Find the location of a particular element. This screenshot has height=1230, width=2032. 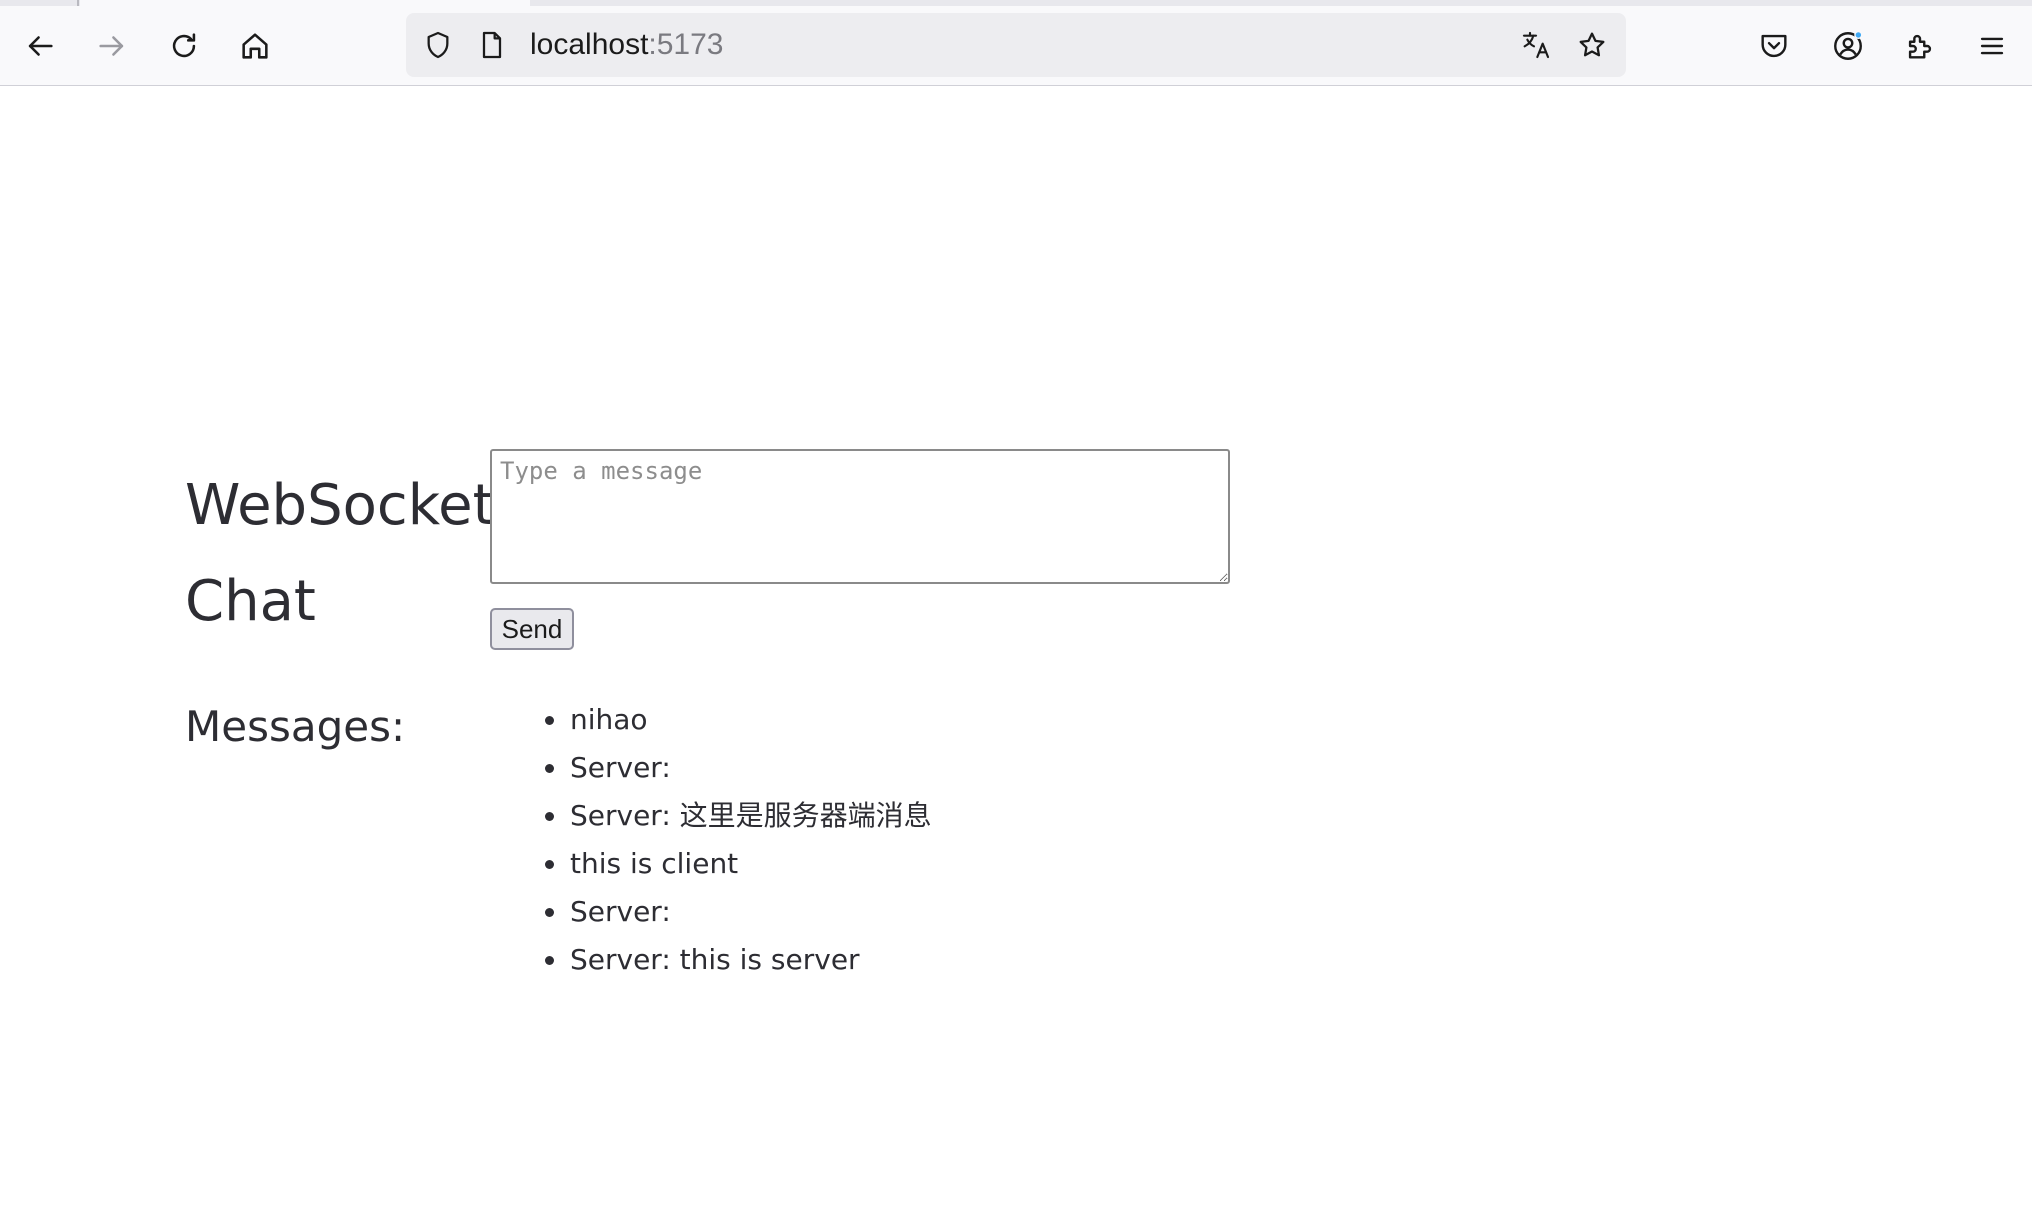

page-title: WebSocket Chat is located at coordinates (340, 553).